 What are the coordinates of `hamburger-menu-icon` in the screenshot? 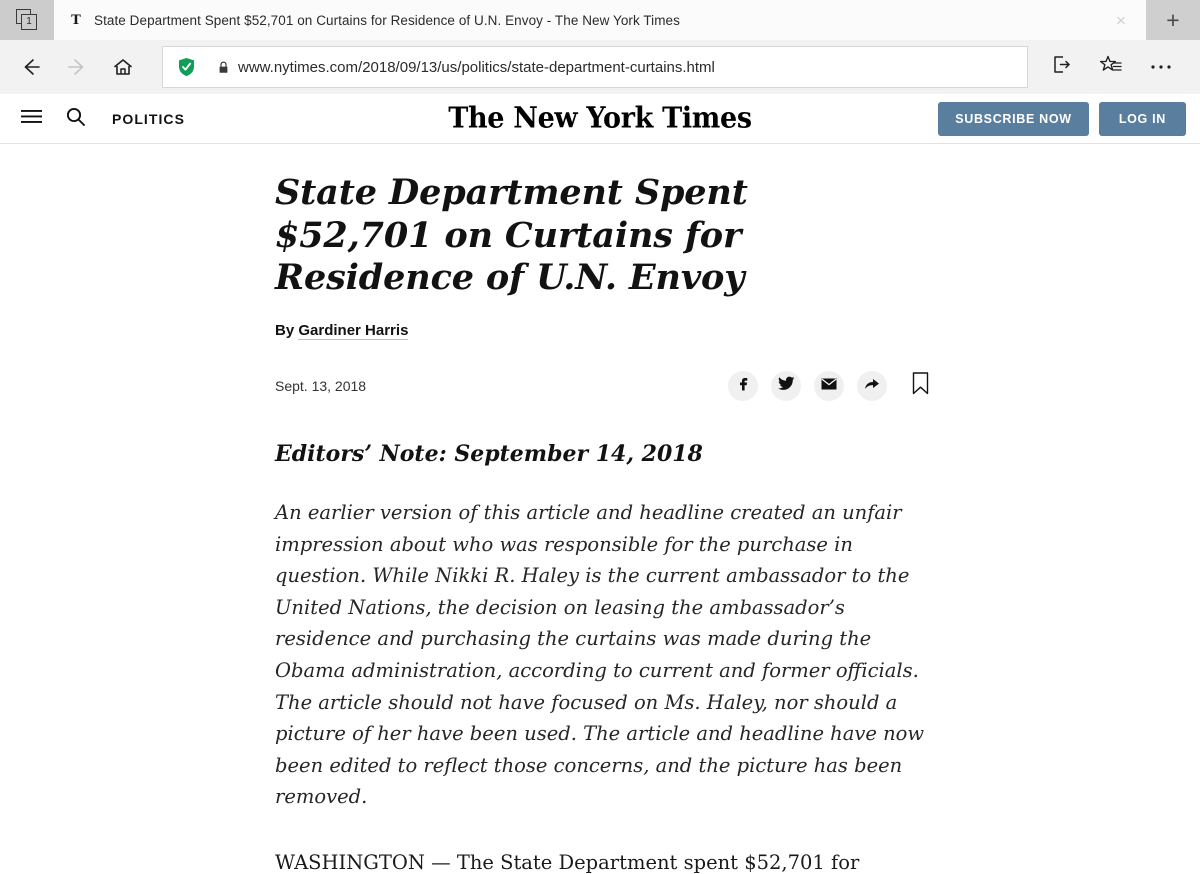 It's located at (31, 119).